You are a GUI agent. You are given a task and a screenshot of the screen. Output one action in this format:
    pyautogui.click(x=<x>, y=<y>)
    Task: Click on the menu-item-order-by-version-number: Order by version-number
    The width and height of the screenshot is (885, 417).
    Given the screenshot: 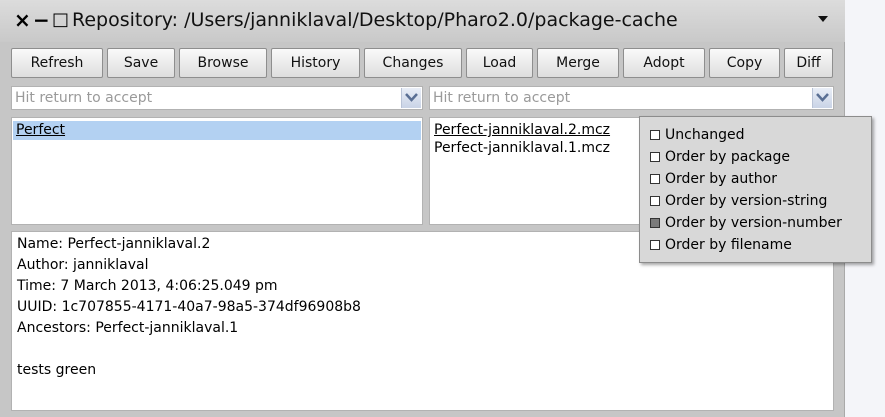 What is the action you would take?
    pyautogui.click(x=746, y=223)
    